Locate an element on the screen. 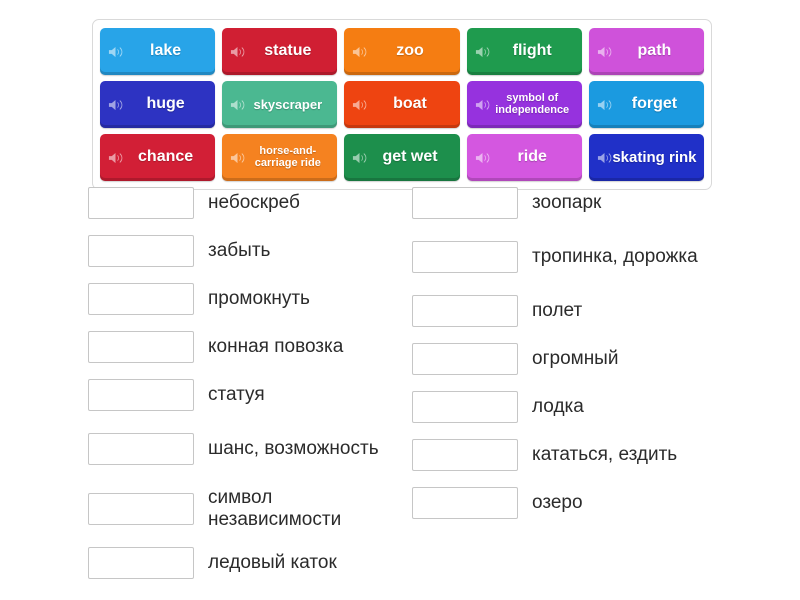 The width and height of the screenshot is (800, 600). word-tile: symbol of independence is located at coordinates (524, 104).